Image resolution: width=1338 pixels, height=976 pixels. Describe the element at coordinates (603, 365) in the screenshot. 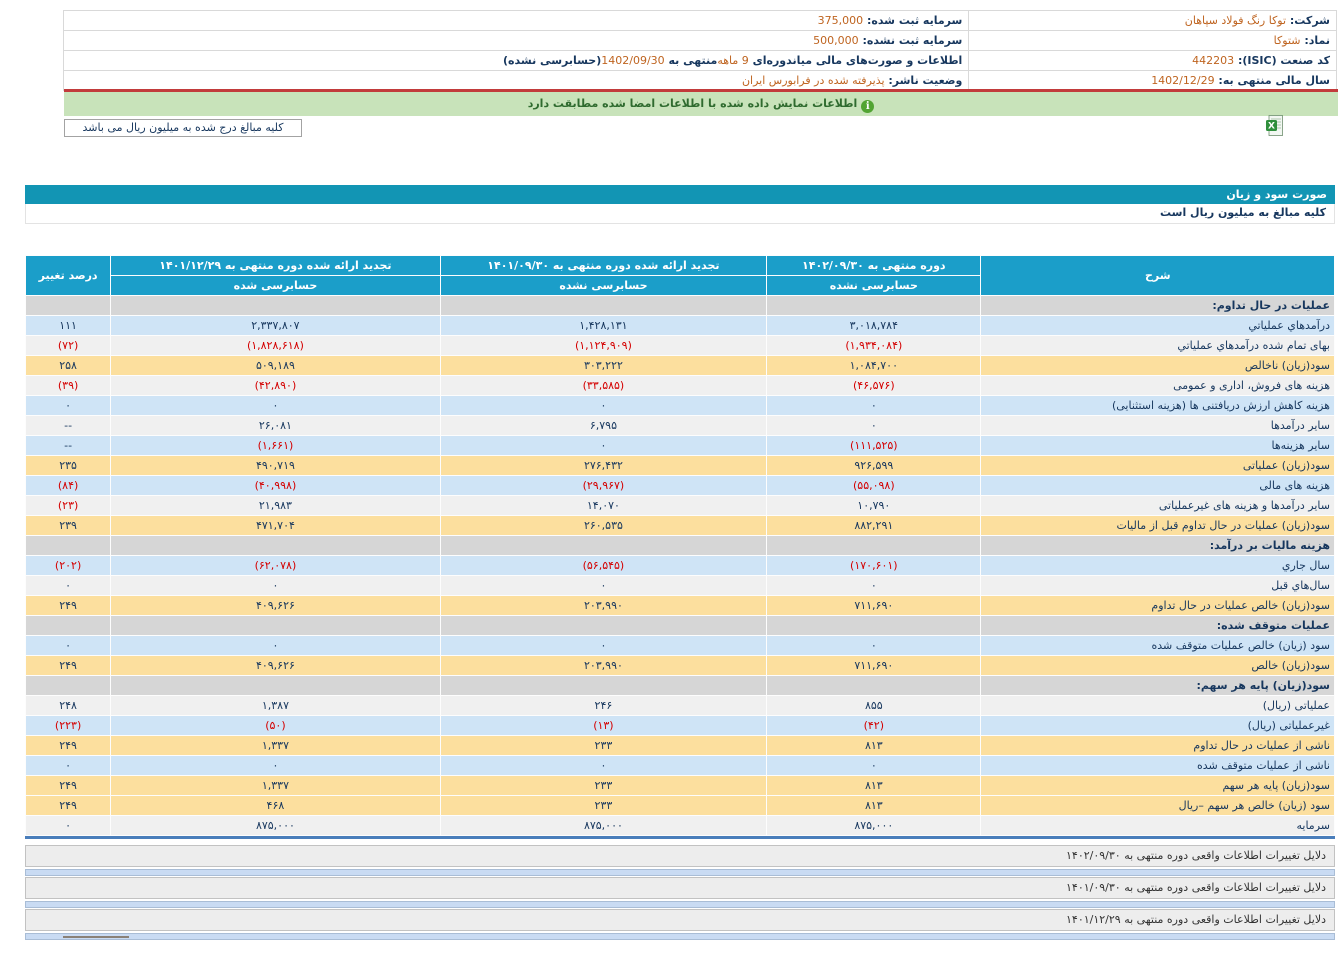

I see `cell-value: ۳۰۳,۲۲۲` at that location.